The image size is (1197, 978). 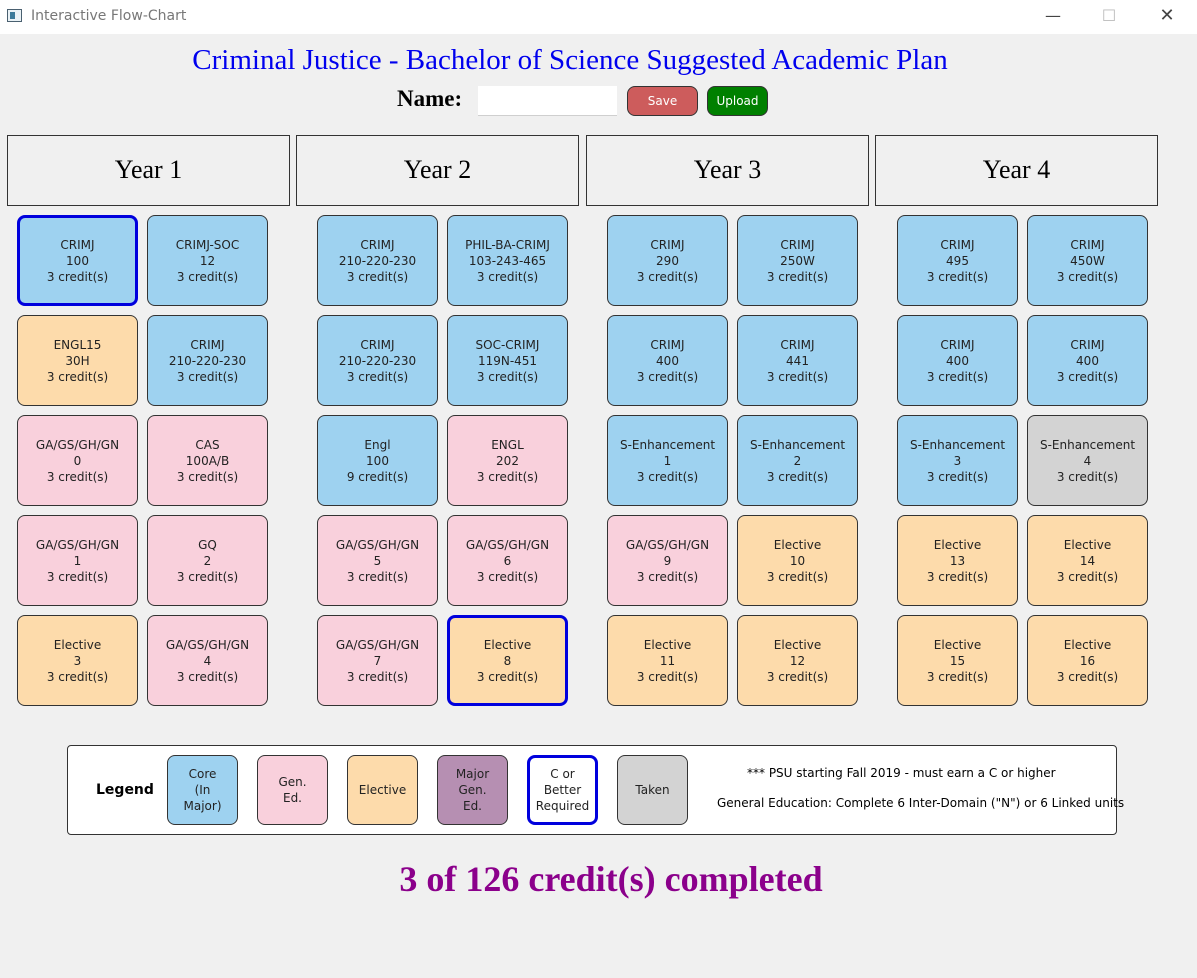 I want to click on window-title: Interactive Flow-Chart, so click(x=109, y=16).